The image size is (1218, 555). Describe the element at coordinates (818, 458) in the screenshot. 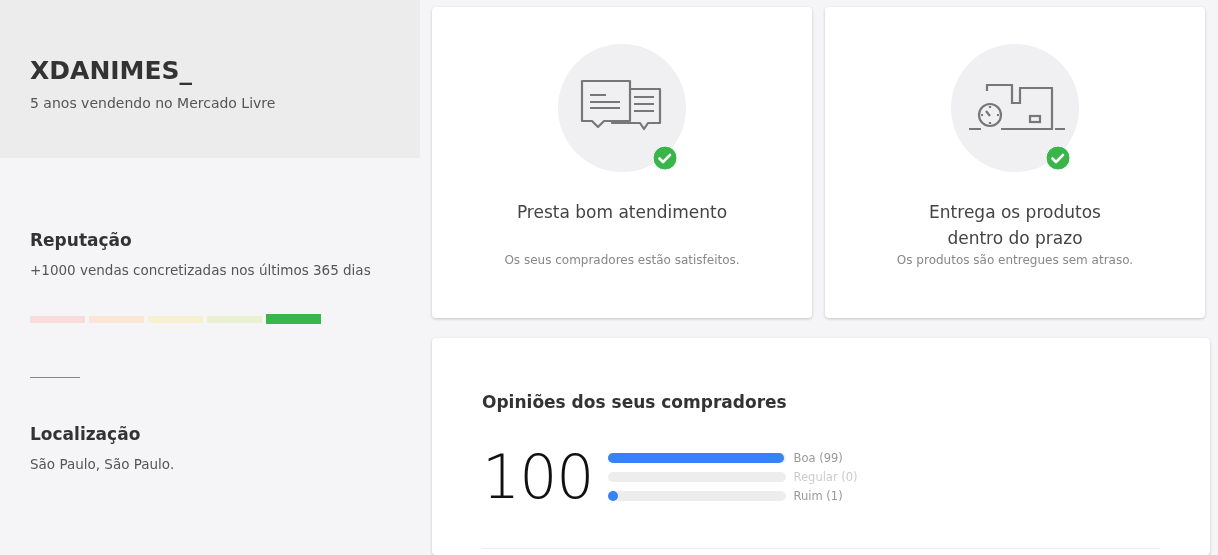

I see `rating-label: Boa (99)` at that location.